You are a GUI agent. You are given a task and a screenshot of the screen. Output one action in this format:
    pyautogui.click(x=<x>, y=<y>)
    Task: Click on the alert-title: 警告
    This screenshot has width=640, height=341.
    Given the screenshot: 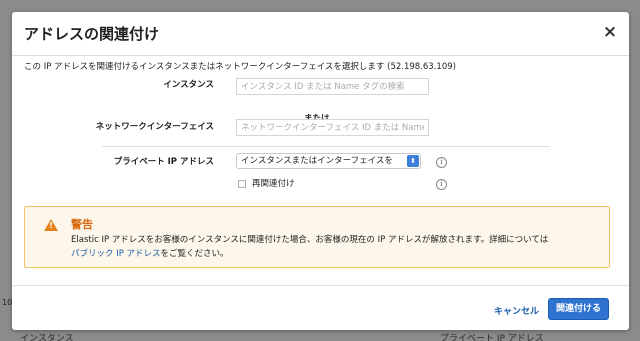 What is the action you would take?
    pyautogui.click(x=82, y=224)
    